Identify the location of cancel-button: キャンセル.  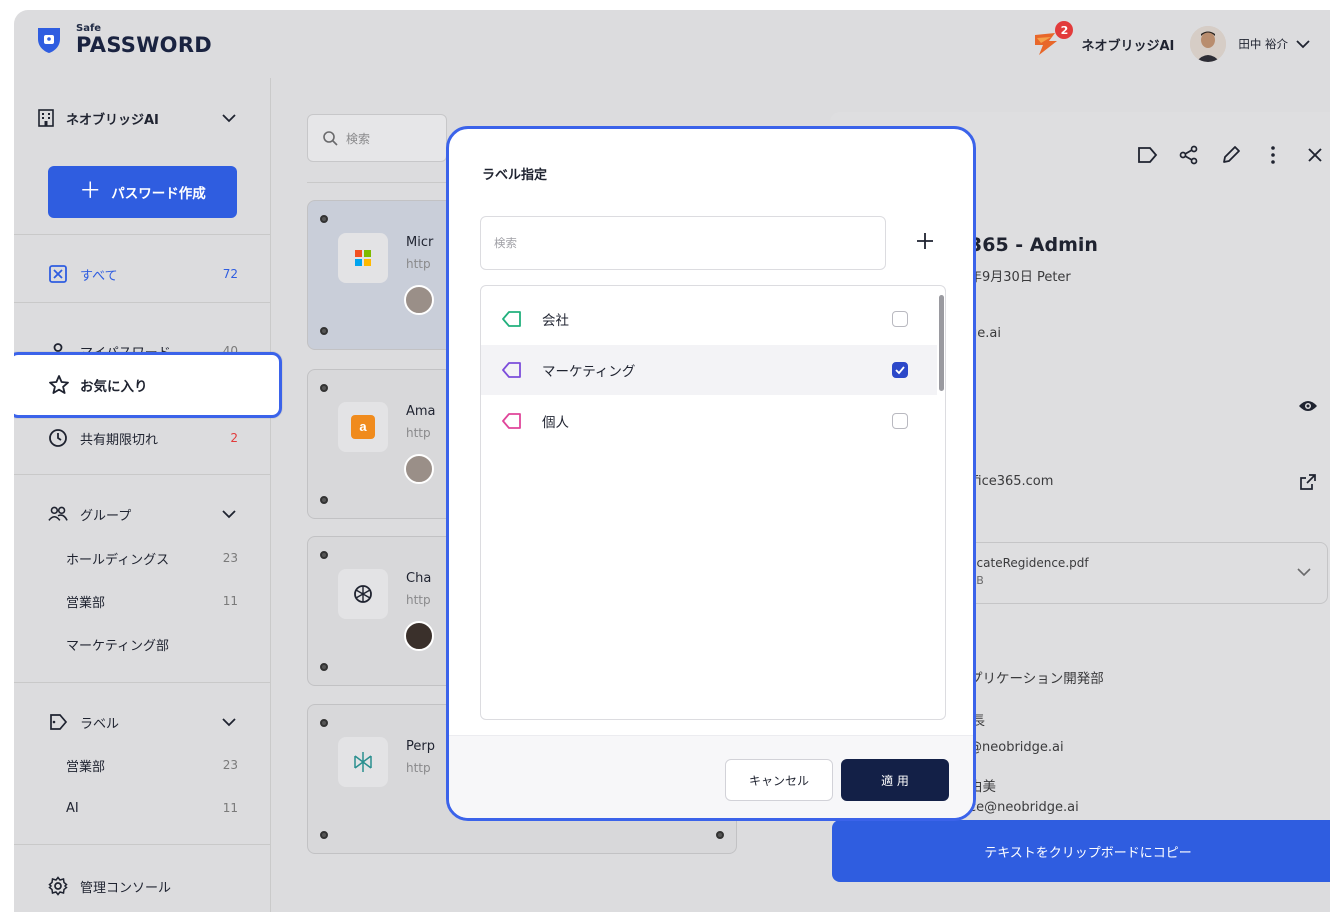
(779, 780).